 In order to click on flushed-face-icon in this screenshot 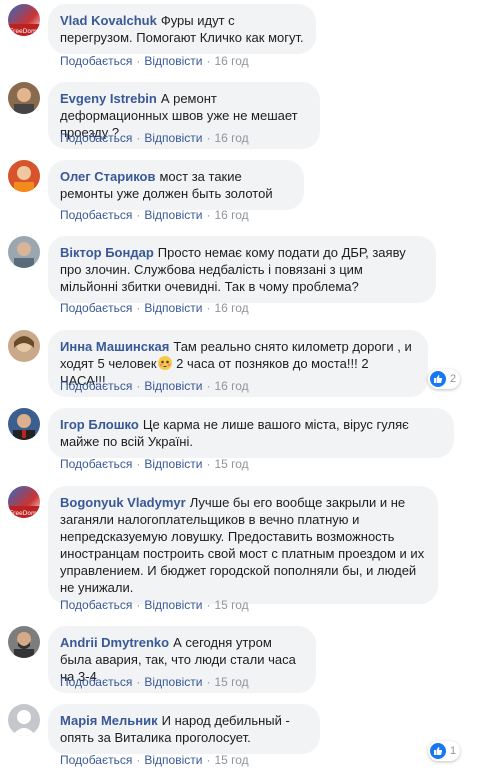, I will do `click(164, 363)`.